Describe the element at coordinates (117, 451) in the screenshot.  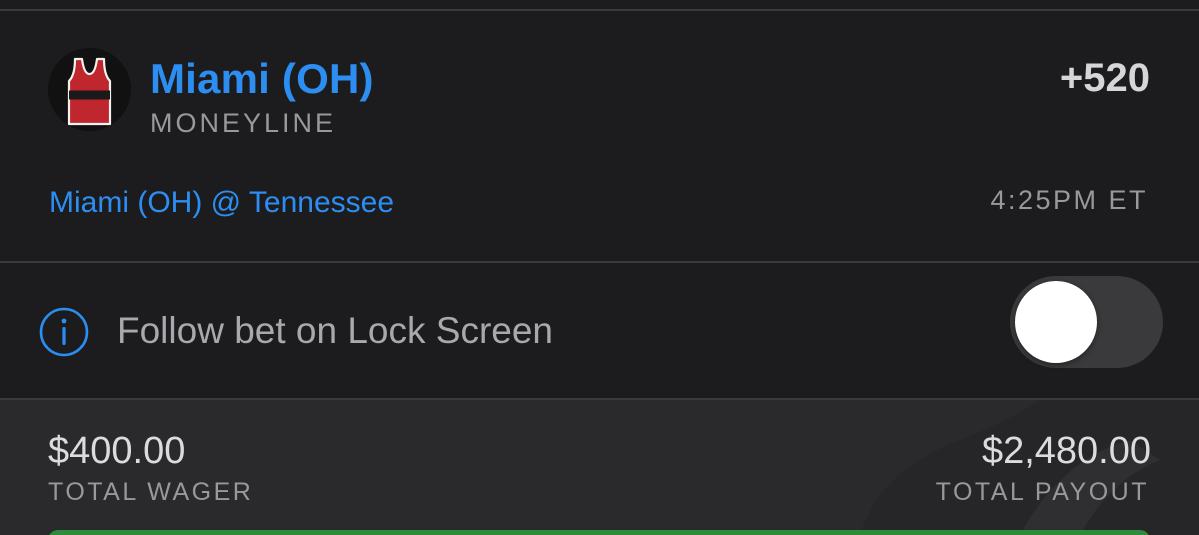
I see `total-wager-amount: $400.00` at that location.